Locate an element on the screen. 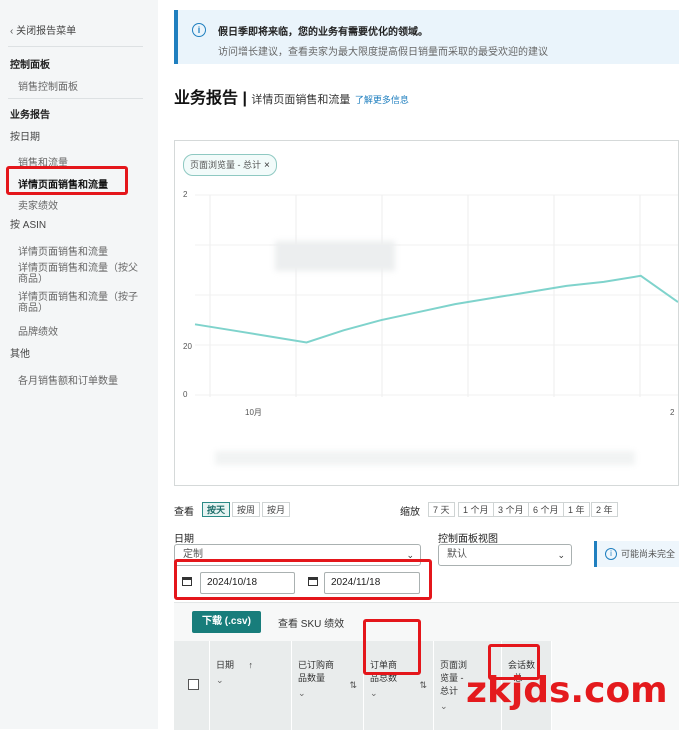 This screenshot has height=730, width=679. column-header-units-ordered: 已订购商 品数量 ⌄ ⇅ is located at coordinates (328, 685).